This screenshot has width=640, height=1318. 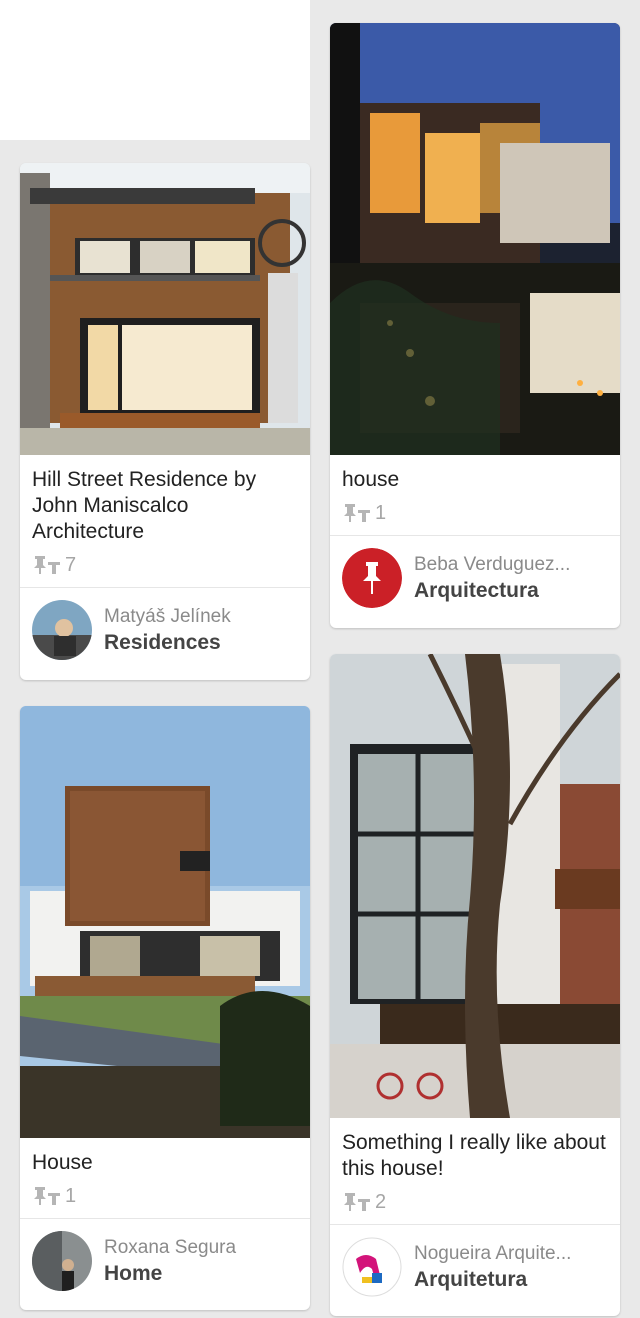 I want to click on pin-attribution: Roxana Segura Home, so click(x=165, y=1260).